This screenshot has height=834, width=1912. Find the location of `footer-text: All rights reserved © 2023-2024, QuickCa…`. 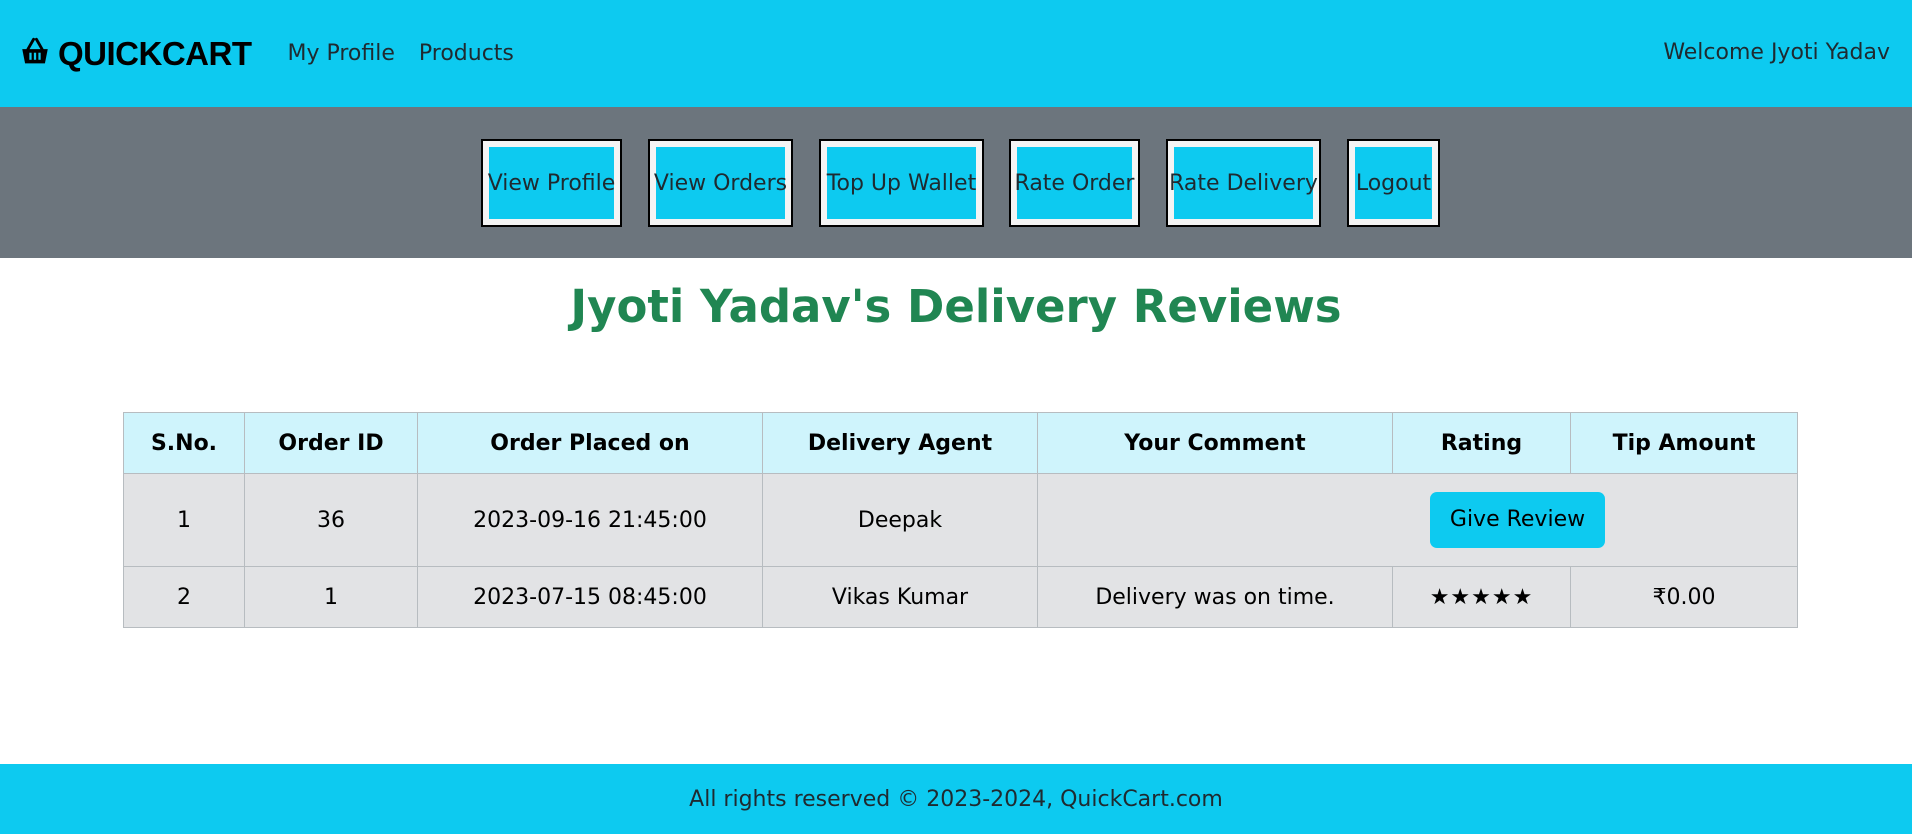

footer-text: All rights reserved © 2023-2024, QuickCa… is located at coordinates (956, 799).